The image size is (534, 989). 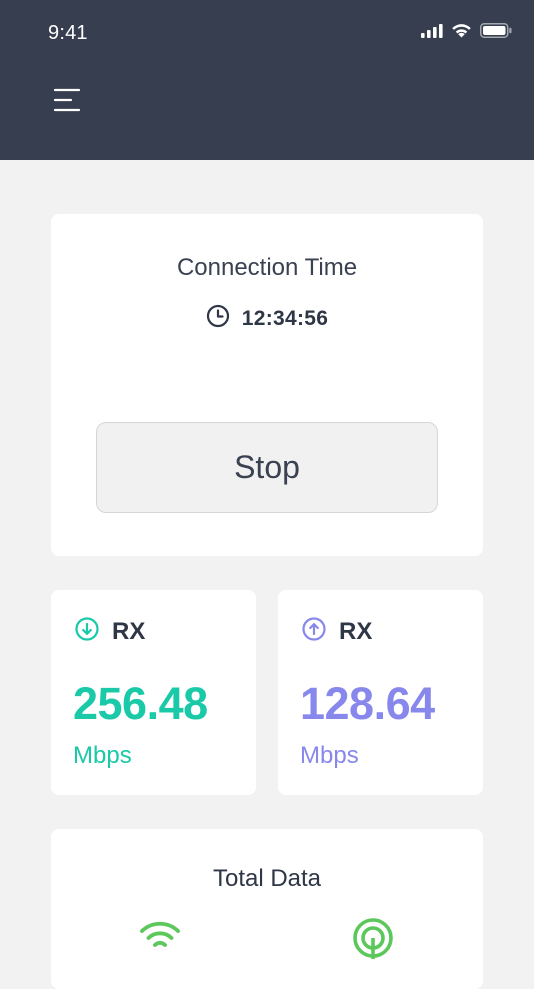 What do you see at coordinates (367, 703) in the screenshot?
I see `upload-value: 128.64` at bounding box center [367, 703].